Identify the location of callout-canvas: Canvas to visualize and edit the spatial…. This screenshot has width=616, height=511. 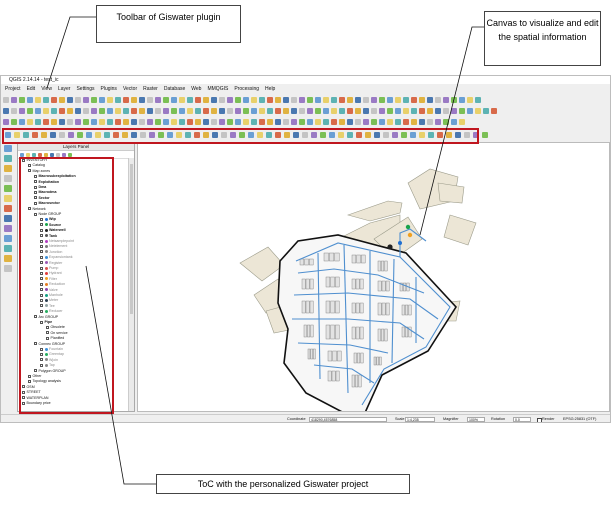
(542, 38).